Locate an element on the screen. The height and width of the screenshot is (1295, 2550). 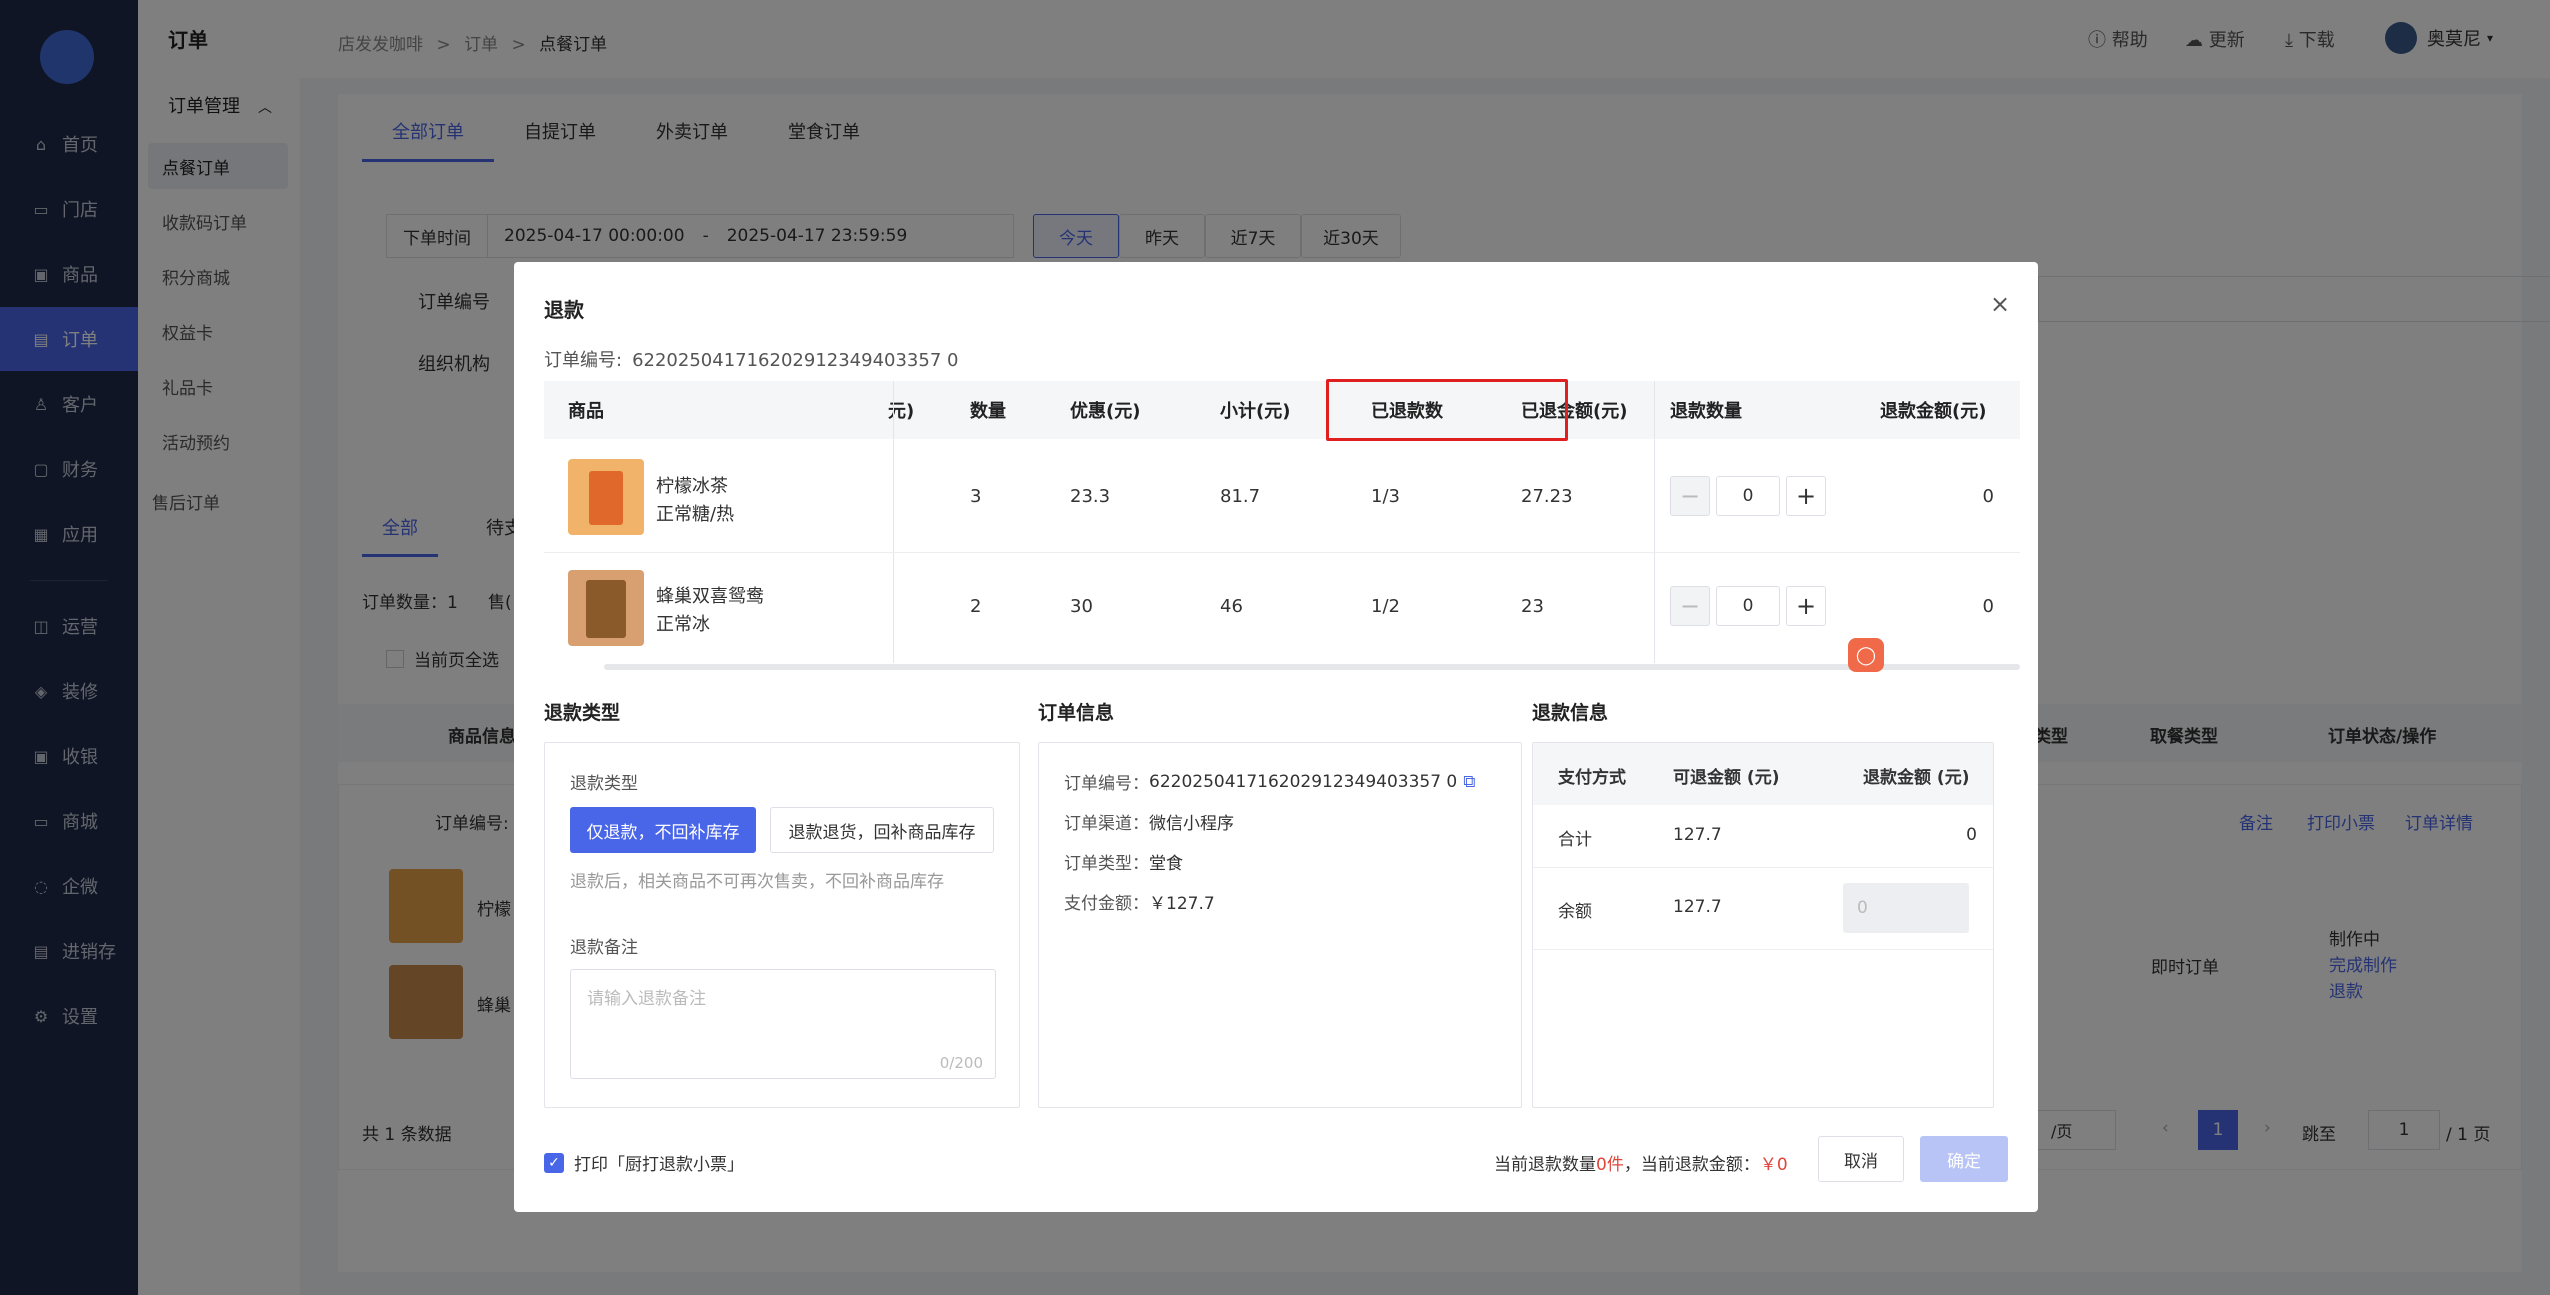
col-product: 商品 is located at coordinates (586, 411).